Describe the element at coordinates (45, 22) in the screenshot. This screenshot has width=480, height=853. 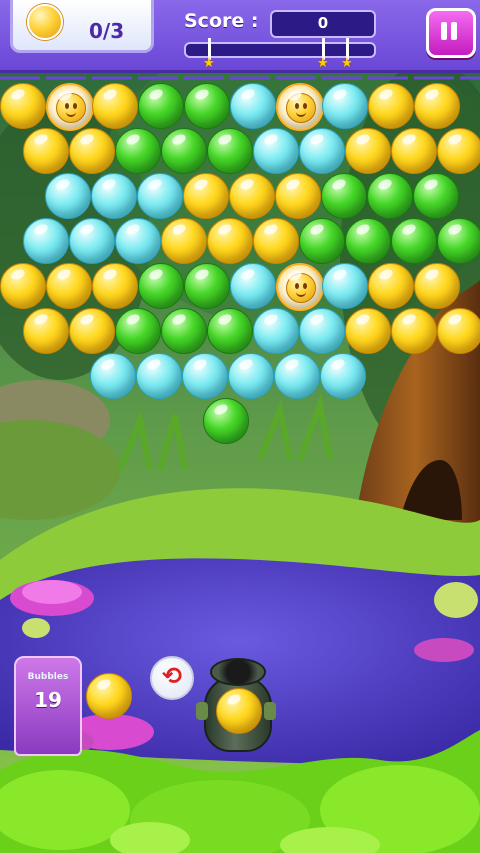
I see `target-face-icon` at that location.